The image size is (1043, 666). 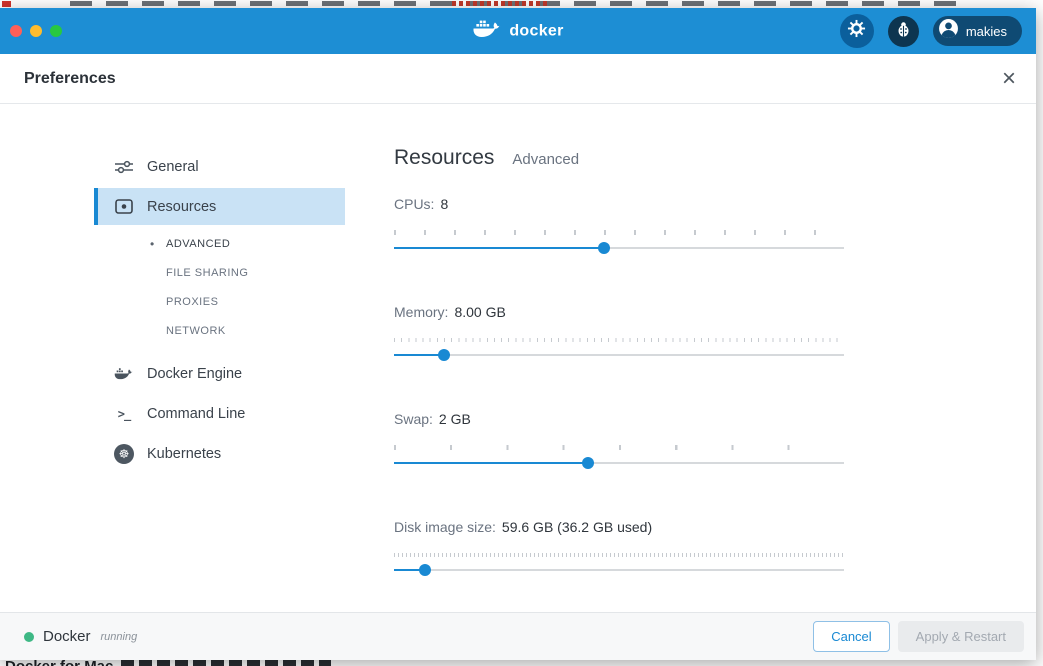 I want to click on background-page-top, so click(x=521, y=4).